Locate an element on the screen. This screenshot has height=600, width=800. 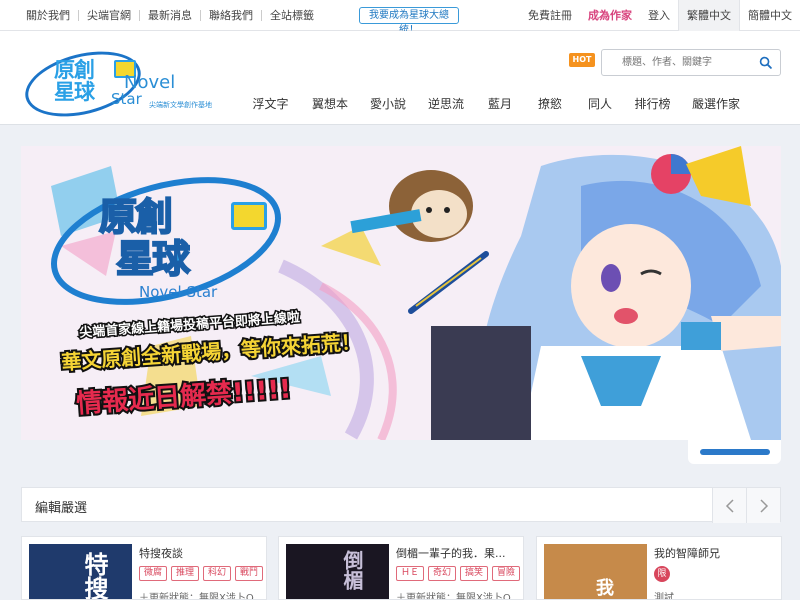
book-tags: 微腐 推理 科幻 戰鬥 is located at coordinates (201, 573).